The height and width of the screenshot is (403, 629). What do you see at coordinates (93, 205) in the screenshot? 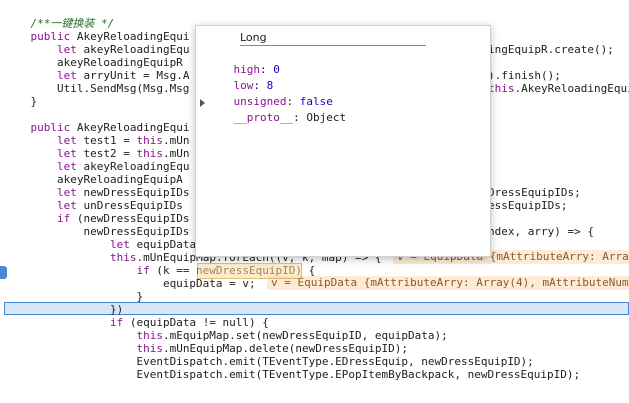
I see `code-line: let unDressEquipIDs` at bounding box center [93, 205].